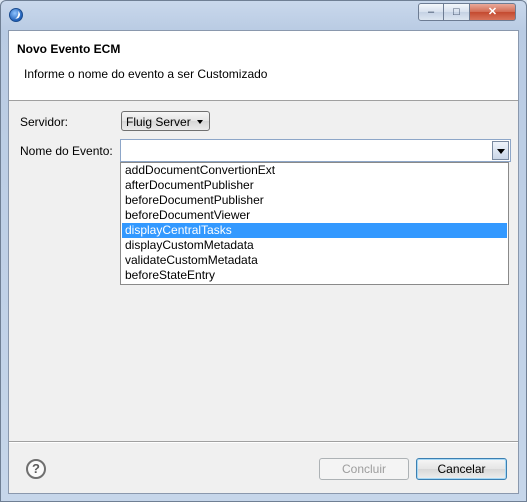 This screenshot has width=527, height=502. Describe the element at coordinates (314, 185) in the screenshot. I see `dropdown-item: afterDocumentPublisher` at that location.